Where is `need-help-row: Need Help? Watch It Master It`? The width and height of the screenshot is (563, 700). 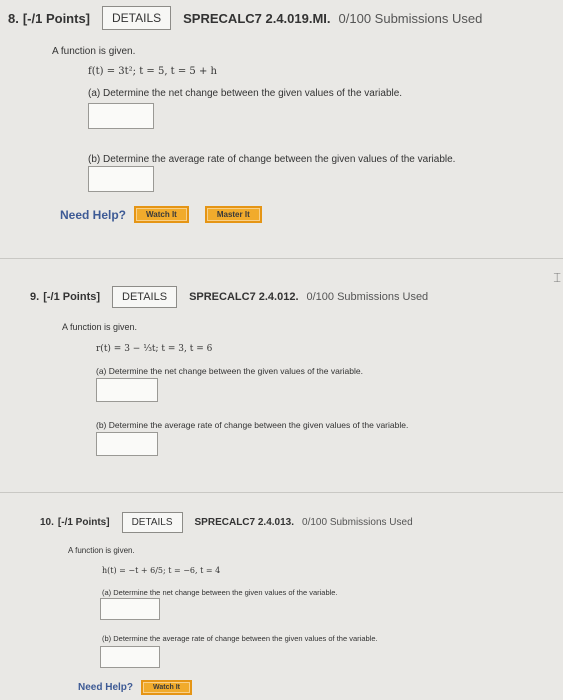
need-help-row: Need Help? Watch It Master It is located at coordinates (161, 214).